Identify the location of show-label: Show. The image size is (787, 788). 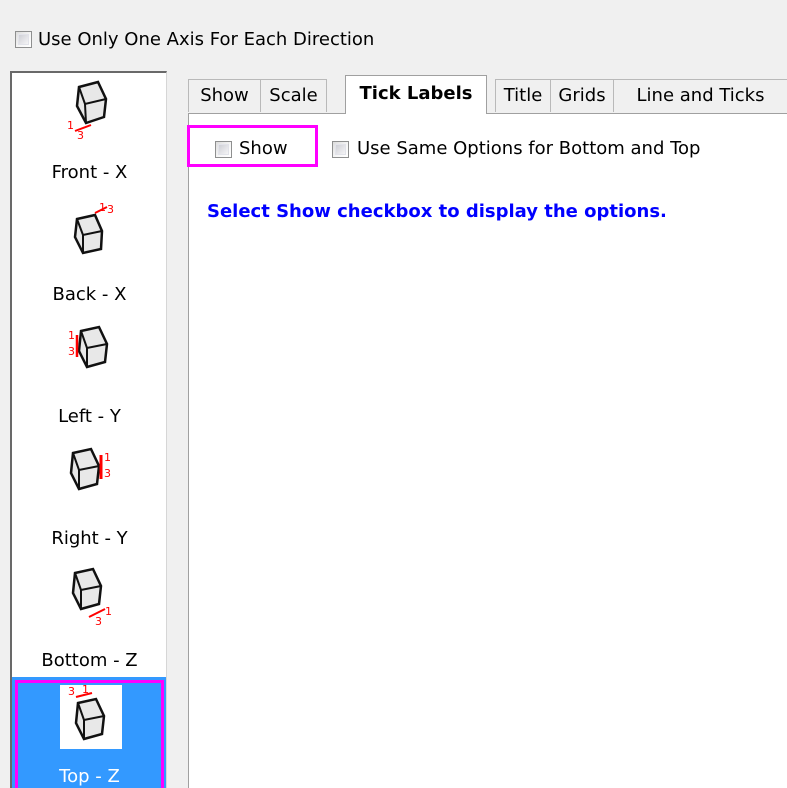
(263, 148).